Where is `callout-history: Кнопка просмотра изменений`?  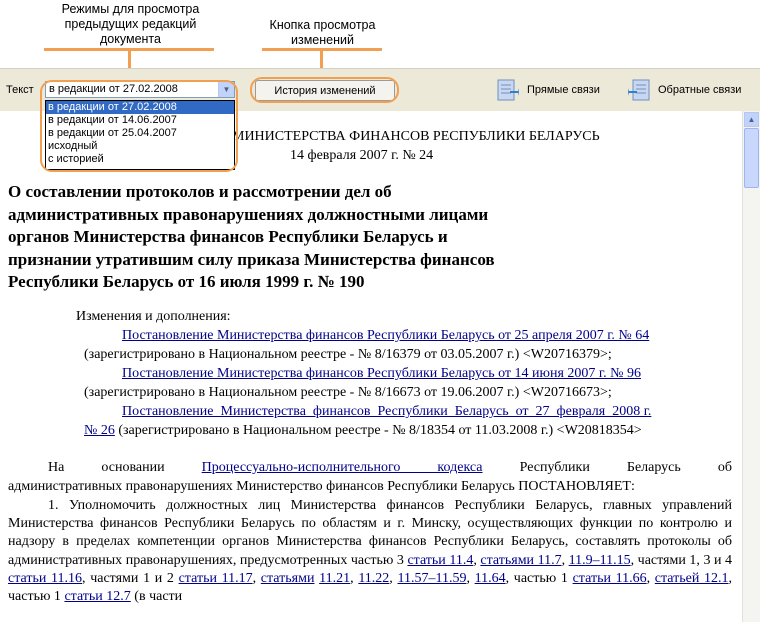
callout-history: Кнопка просмотра изменений is located at coordinates (322, 33).